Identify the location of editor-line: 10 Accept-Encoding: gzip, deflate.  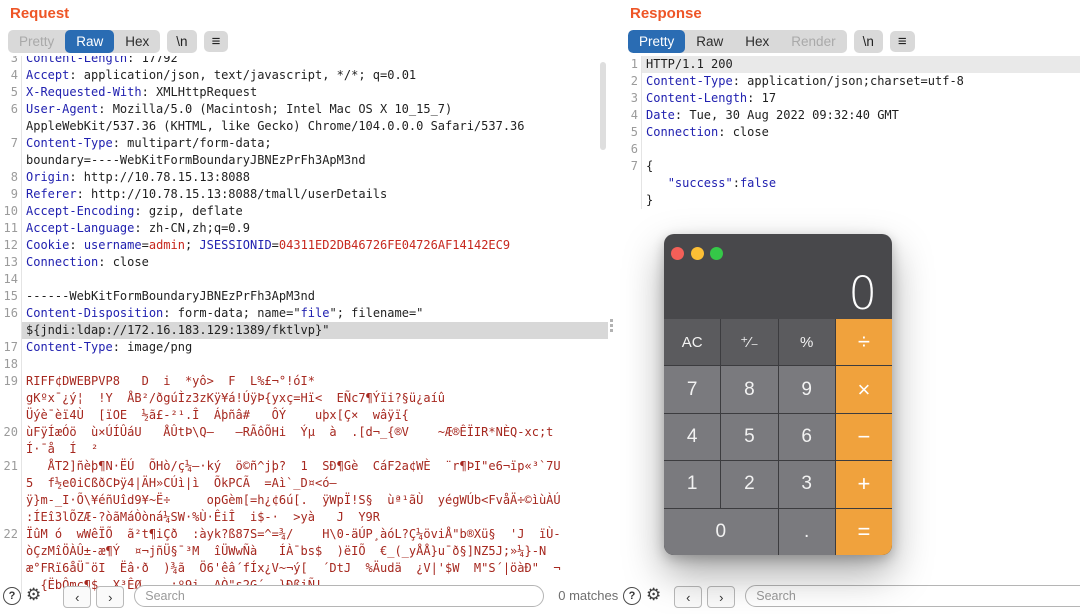
(304, 211).